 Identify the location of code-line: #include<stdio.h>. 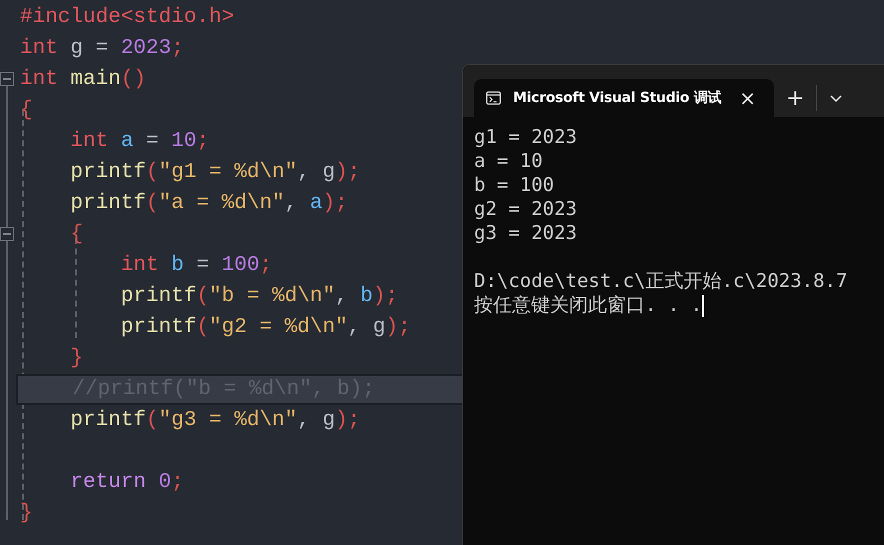
(127, 18).